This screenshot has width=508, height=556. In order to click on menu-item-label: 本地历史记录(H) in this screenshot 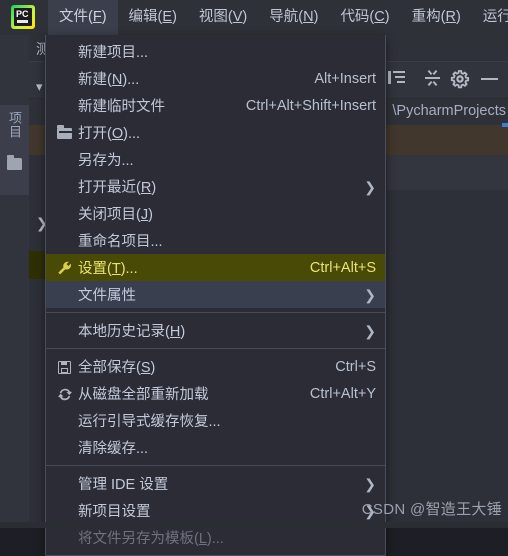, I will do `click(132, 332)`.